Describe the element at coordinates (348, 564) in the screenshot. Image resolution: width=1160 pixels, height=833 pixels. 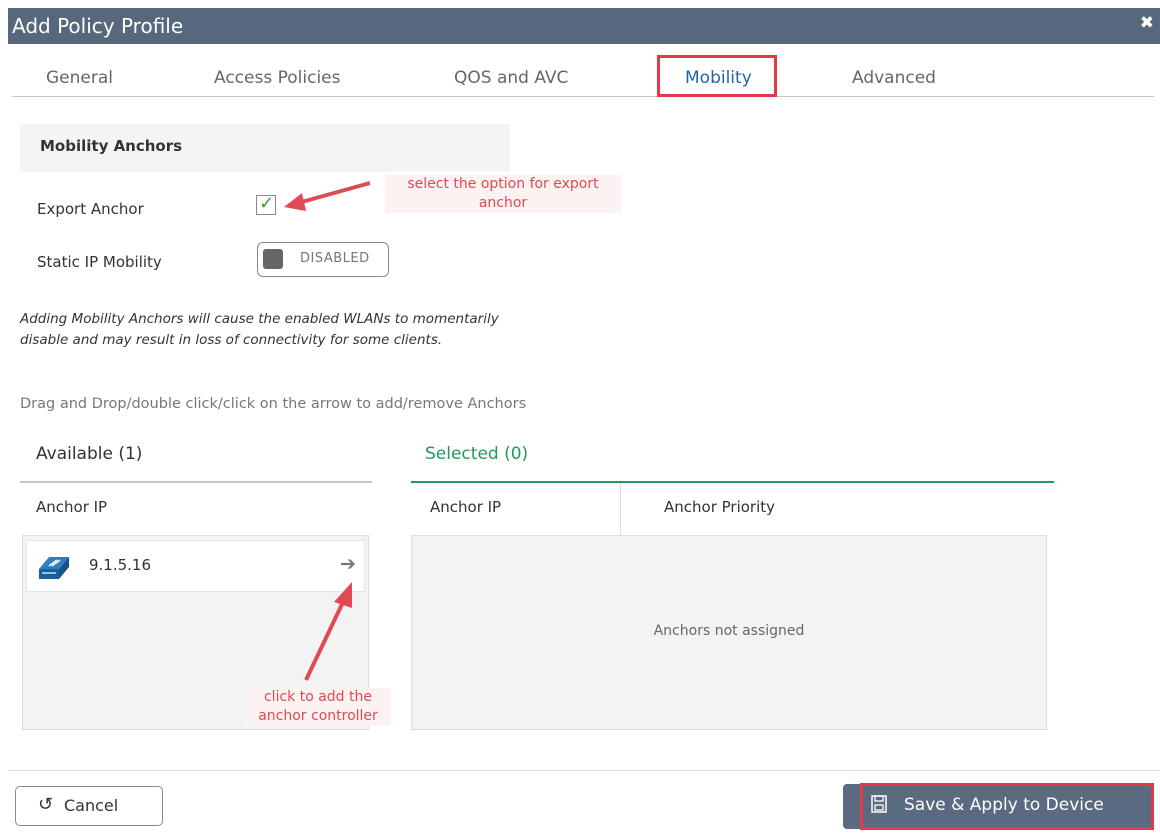
I see `add-arrow-icon: ➔` at that location.